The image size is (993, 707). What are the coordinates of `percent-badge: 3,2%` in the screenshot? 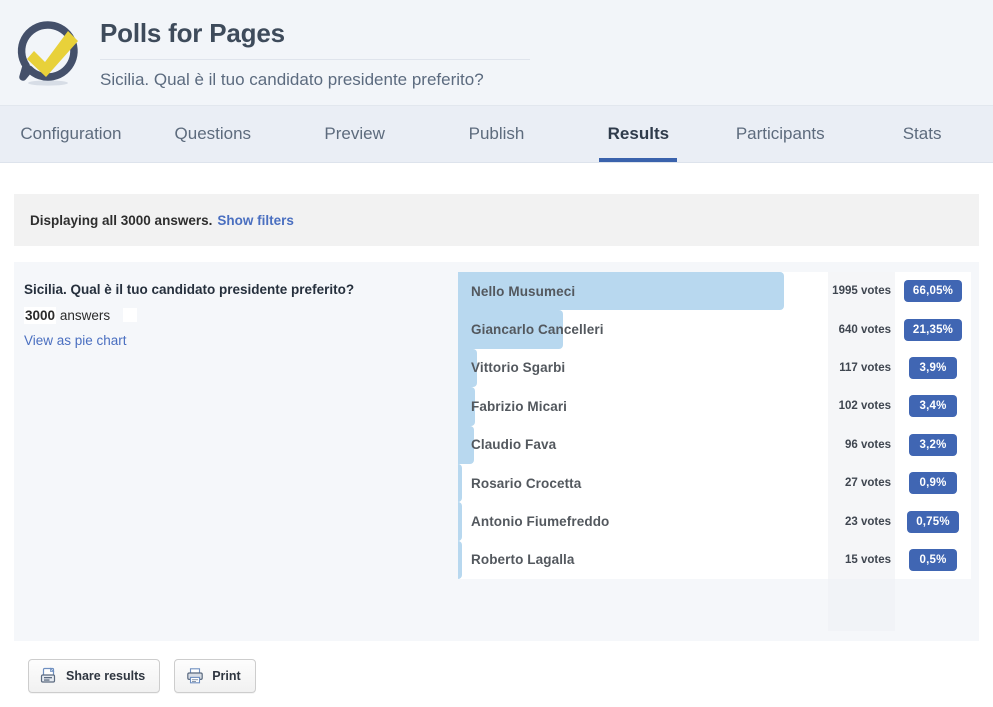 It's located at (933, 444).